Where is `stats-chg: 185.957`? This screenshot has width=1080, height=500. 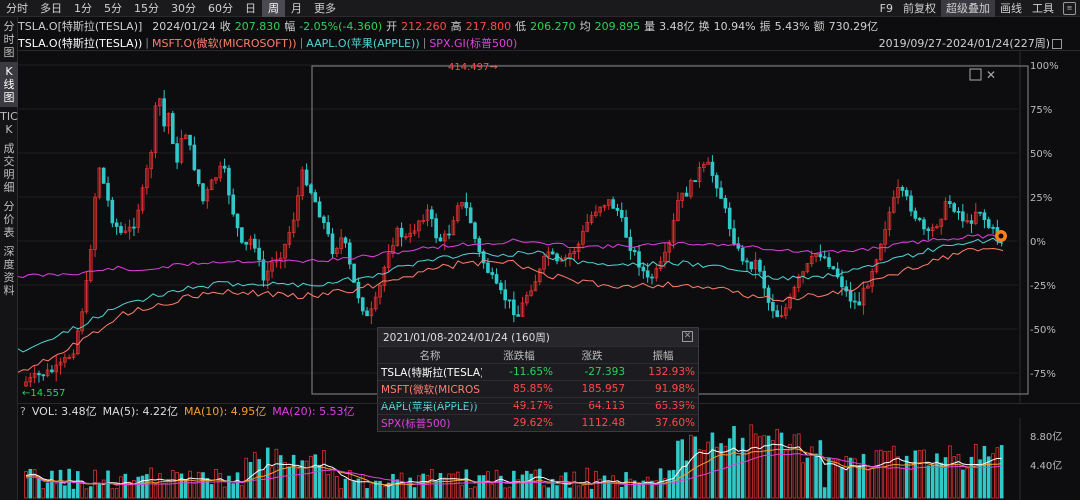
stats-chg: 185.957 is located at coordinates (603, 389).